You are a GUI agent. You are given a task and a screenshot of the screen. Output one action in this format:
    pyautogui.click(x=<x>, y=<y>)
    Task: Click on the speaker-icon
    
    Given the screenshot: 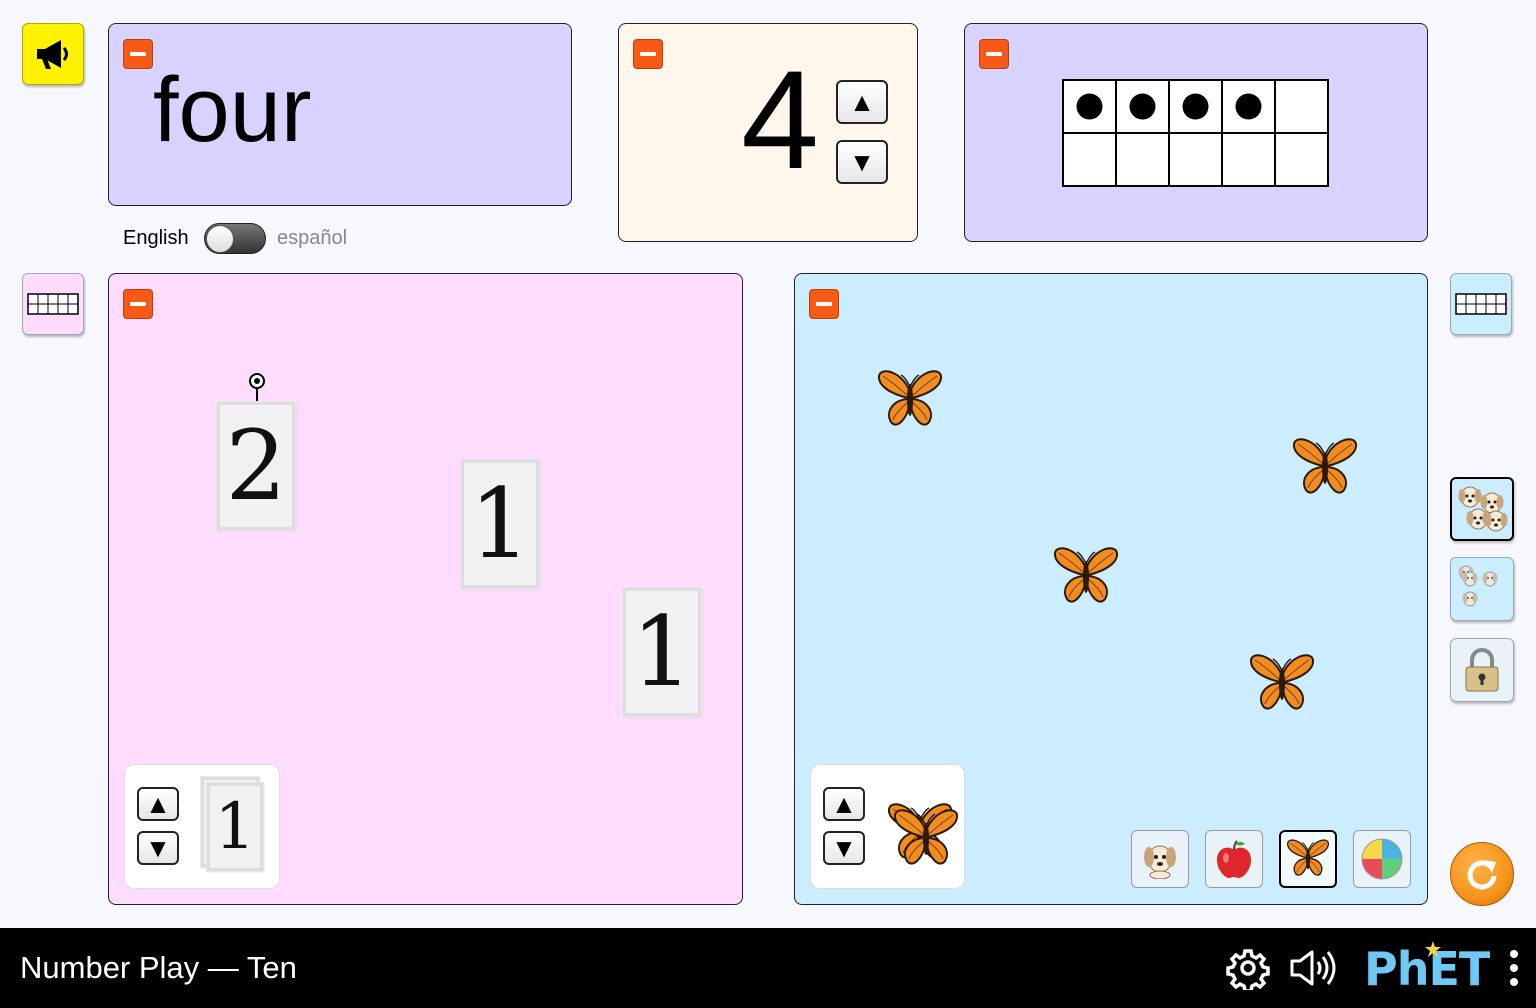 What is the action you would take?
    pyautogui.click(x=1313, y=968)
    